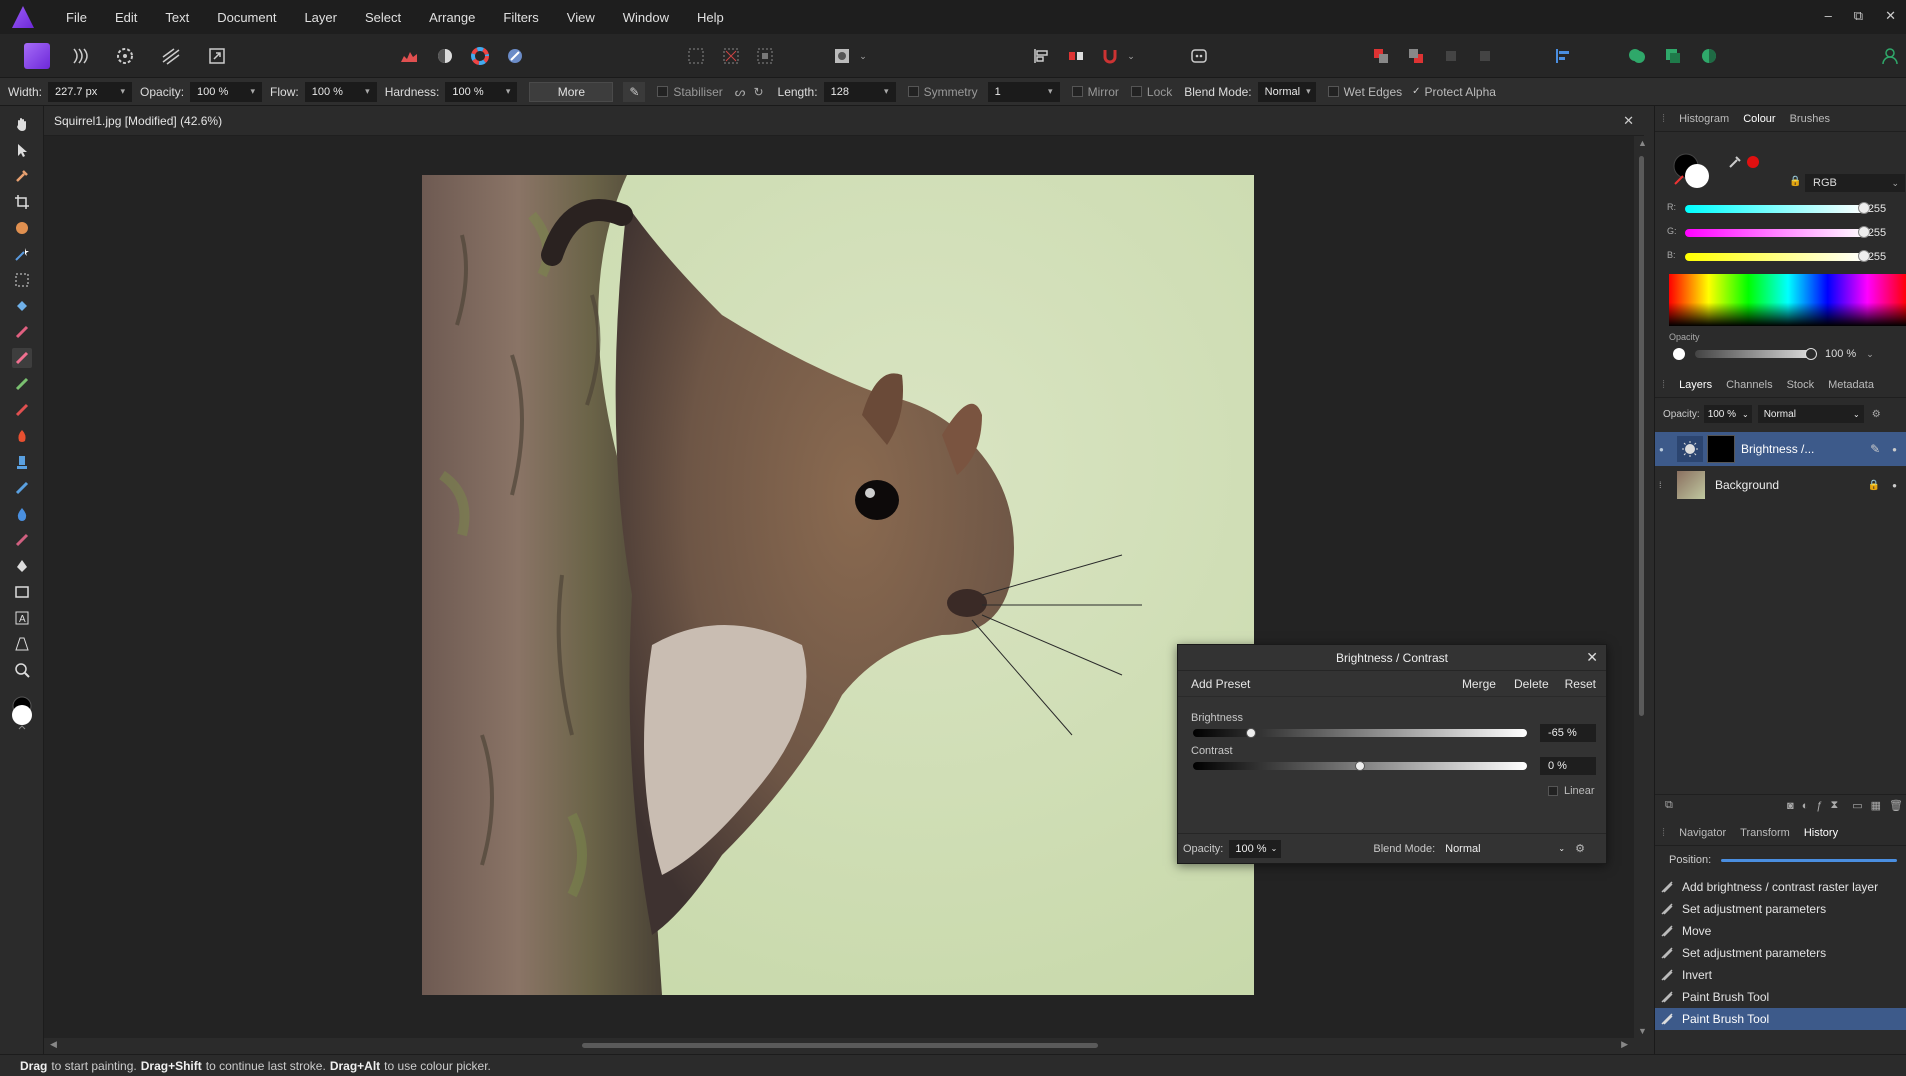 The height and width of the screenshot is (1076, 1906). Describe the element at coordinates (22, 618) in the screenshot. I see `text-tool-icon: A` at that location.